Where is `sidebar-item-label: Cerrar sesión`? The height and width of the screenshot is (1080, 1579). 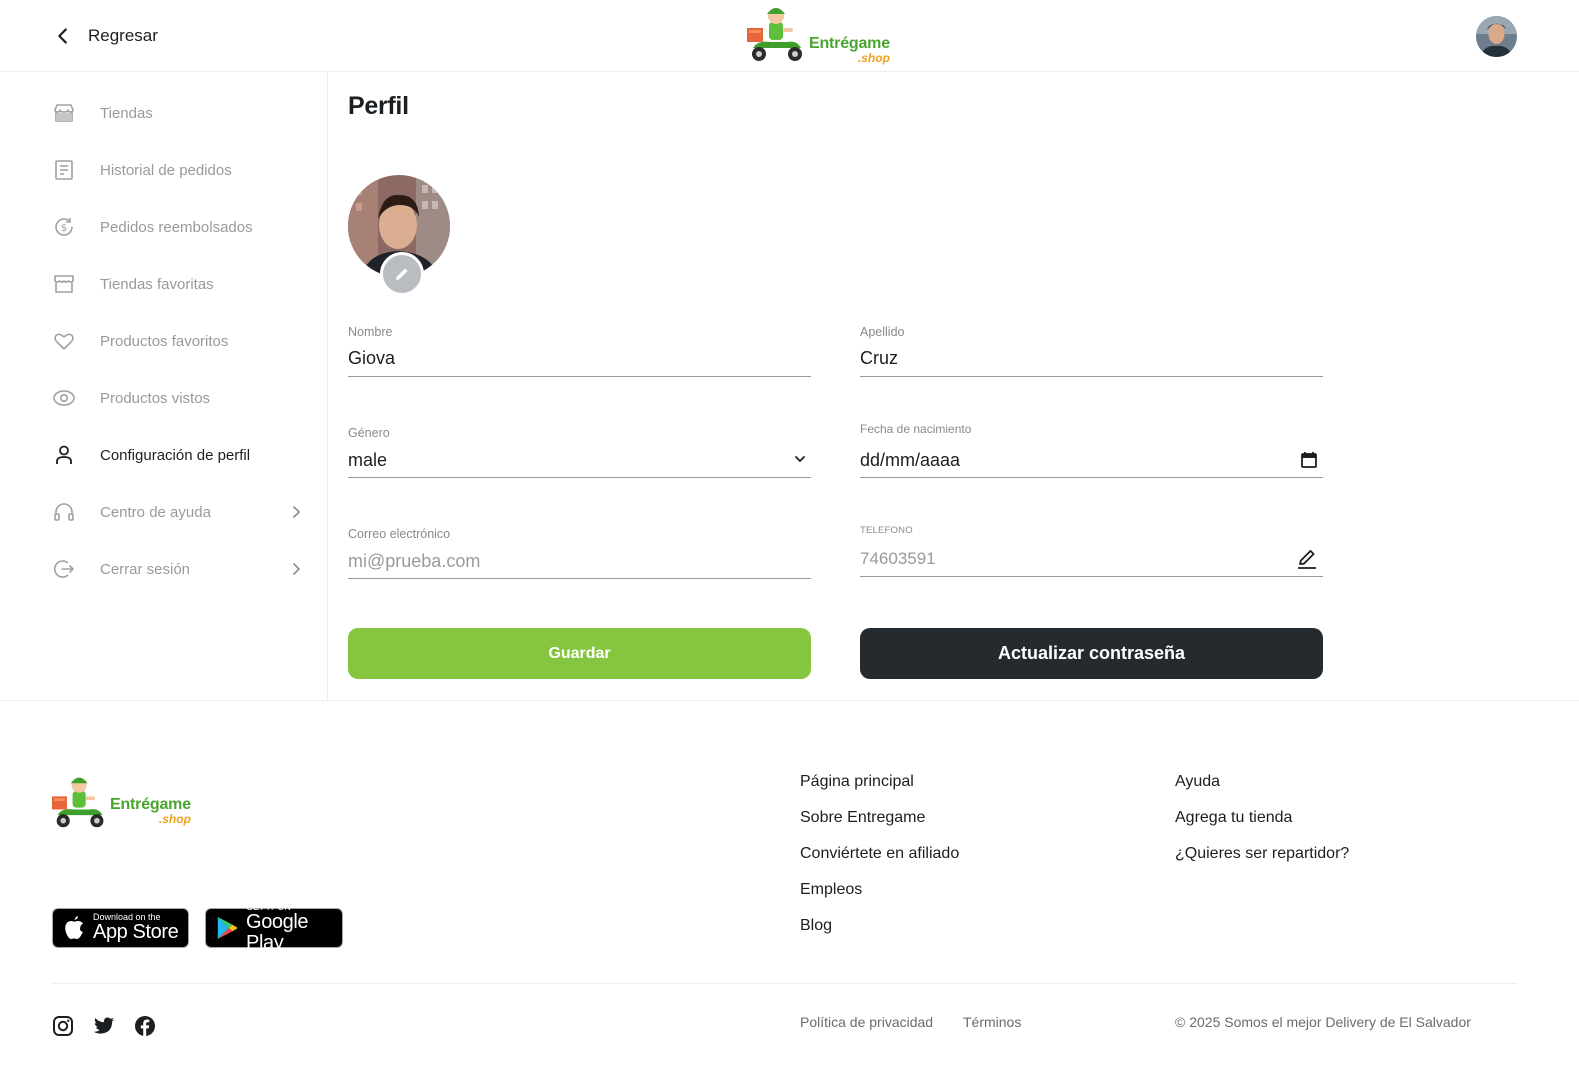
sidebar-item-label: Cerrar sesión is located at coordinates (145, 569).